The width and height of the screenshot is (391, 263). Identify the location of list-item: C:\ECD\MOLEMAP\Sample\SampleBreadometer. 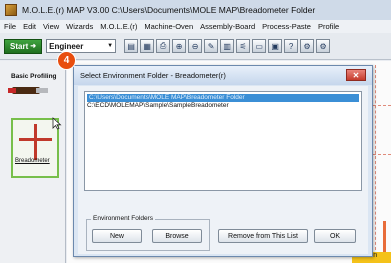
(223, 106).